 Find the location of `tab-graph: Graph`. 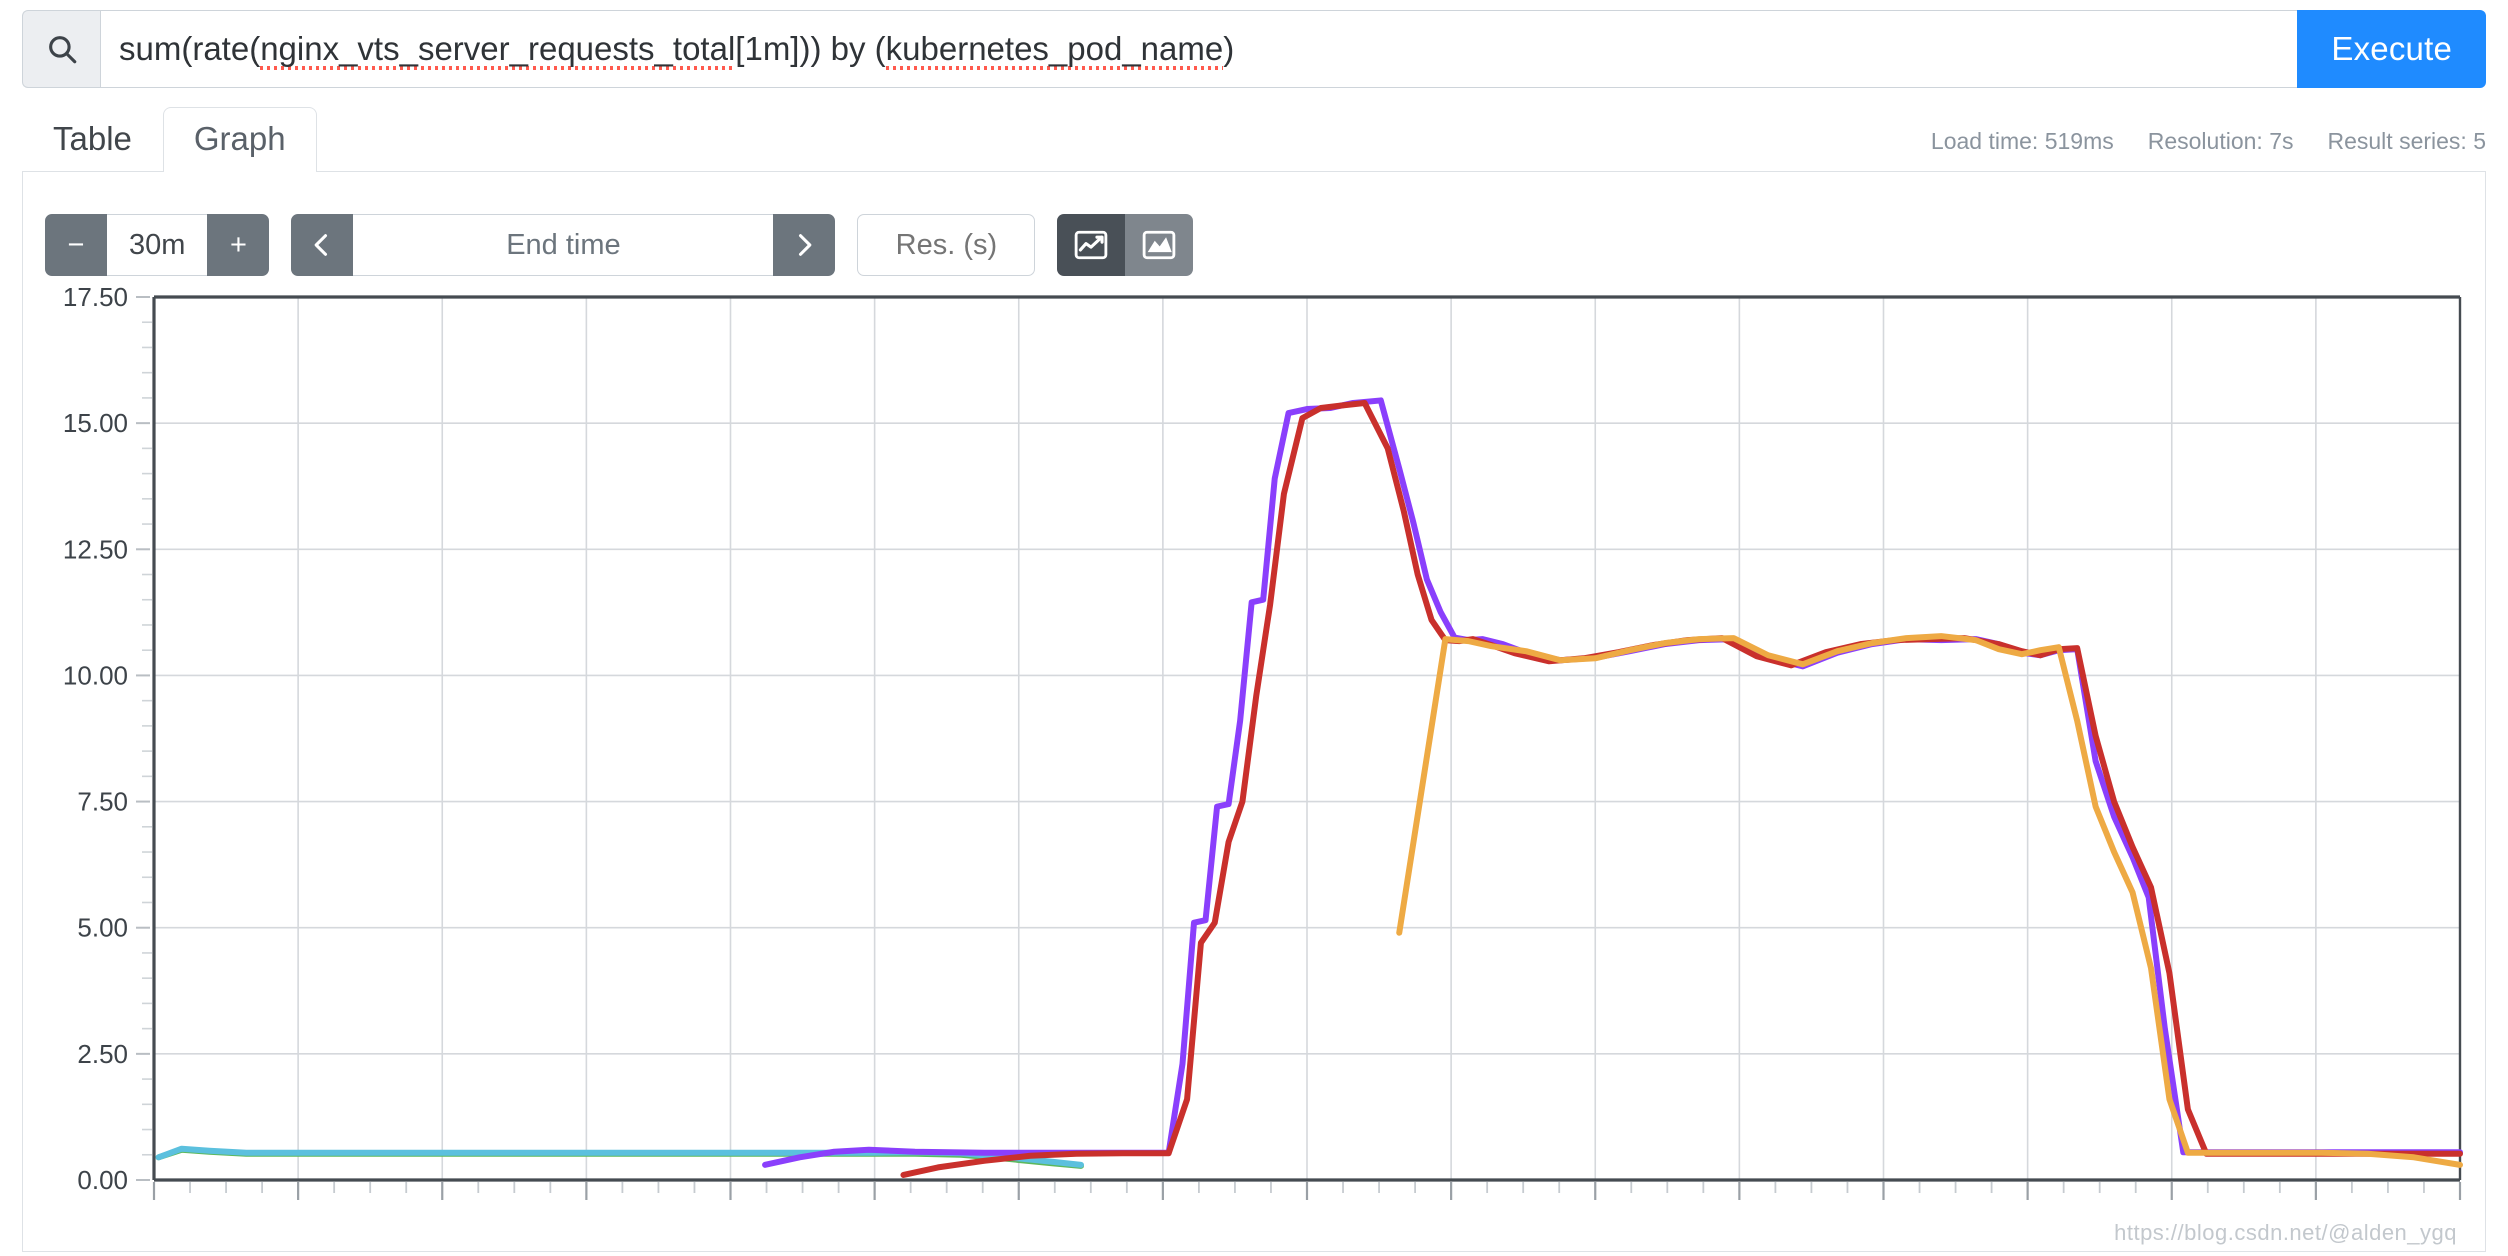

tab-graph: Graph is located at coordinates (239, 139).